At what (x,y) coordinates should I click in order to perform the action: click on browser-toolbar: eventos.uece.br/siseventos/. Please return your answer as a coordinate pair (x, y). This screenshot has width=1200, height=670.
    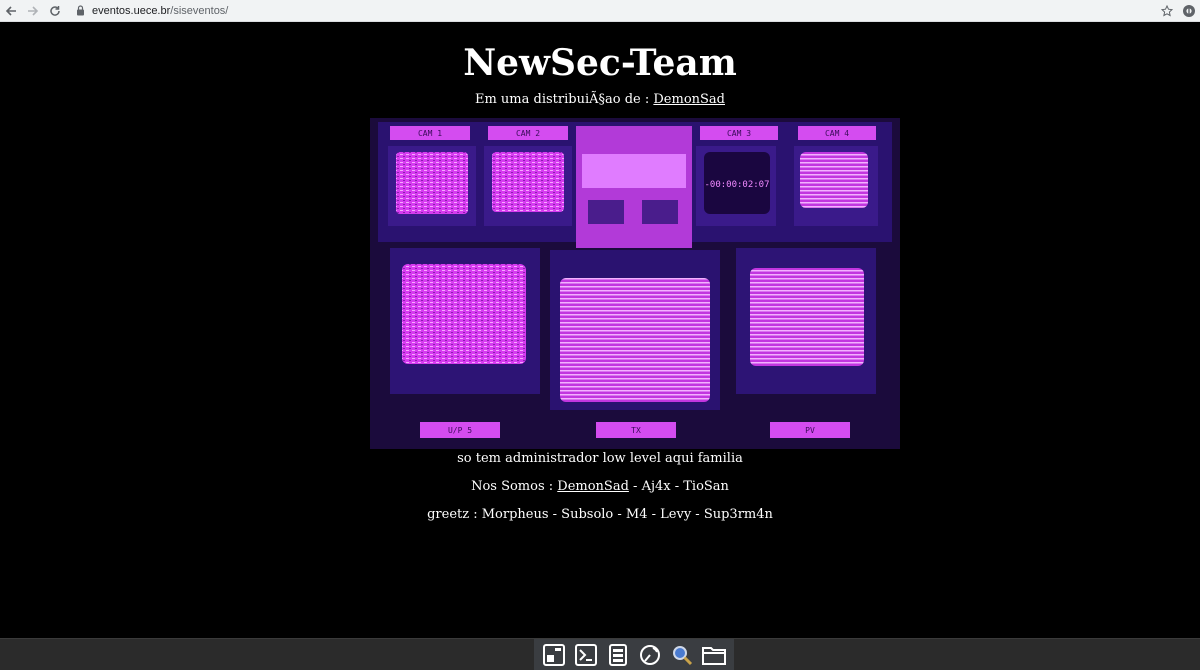
    Looking at the image, I should click on (600, 11).